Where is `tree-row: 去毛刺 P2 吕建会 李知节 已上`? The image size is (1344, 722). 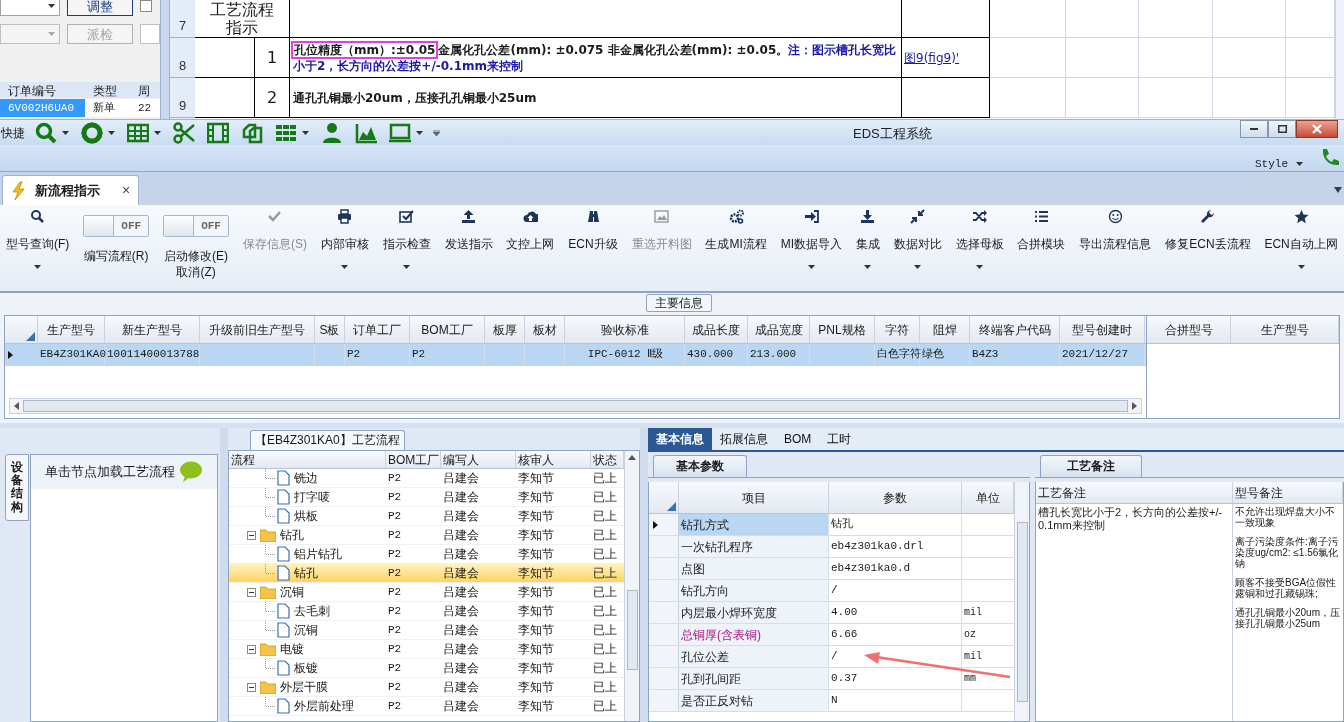 tree-row: 去毛刺 P2 吕建会 李知节 已上 is located at coordinates (426, 611).